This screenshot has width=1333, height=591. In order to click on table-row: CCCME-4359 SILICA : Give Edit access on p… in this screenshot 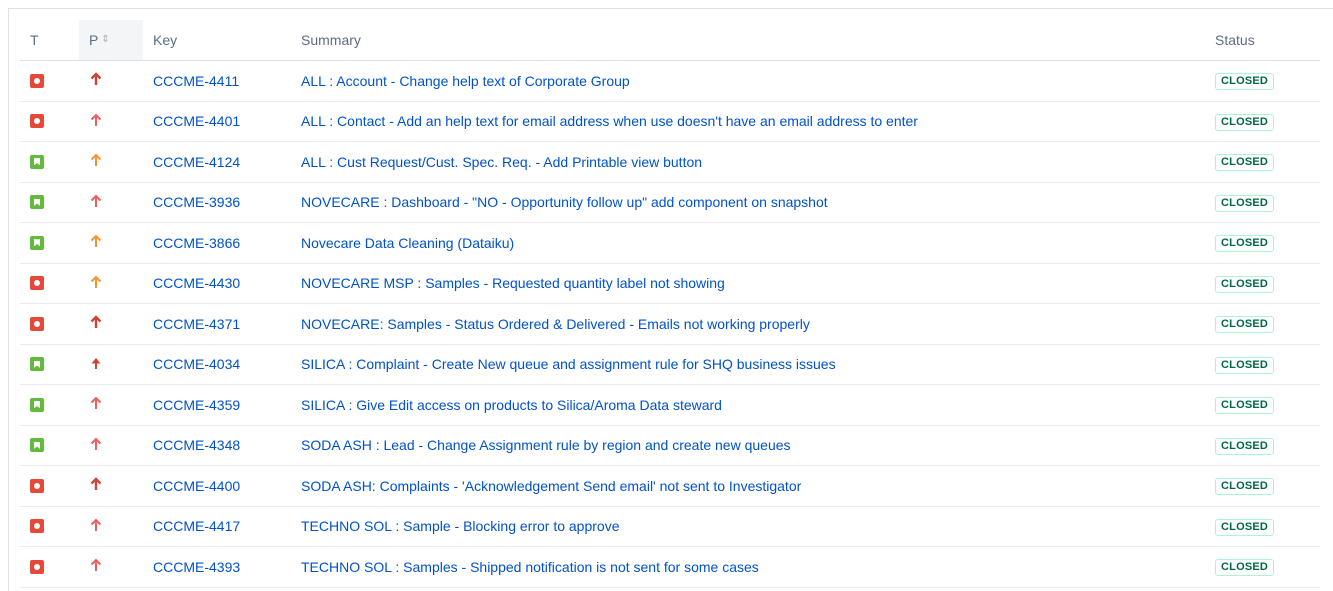, I will do `click(670, 405)`.